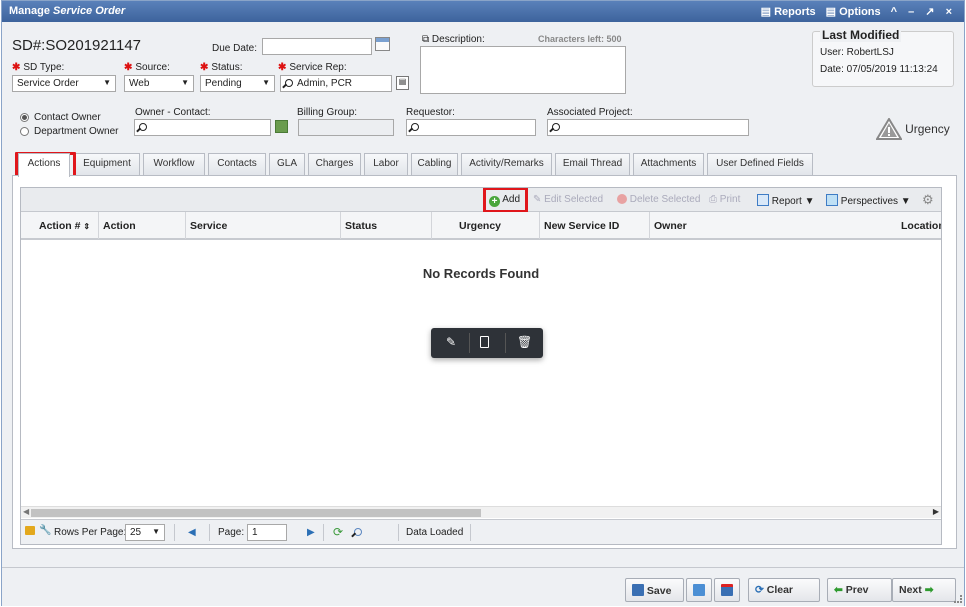  What do you see at coordinates (192, 532) in the screenshot?
I see `previous-page-icon: ◀` at bounding box center [192, 532].